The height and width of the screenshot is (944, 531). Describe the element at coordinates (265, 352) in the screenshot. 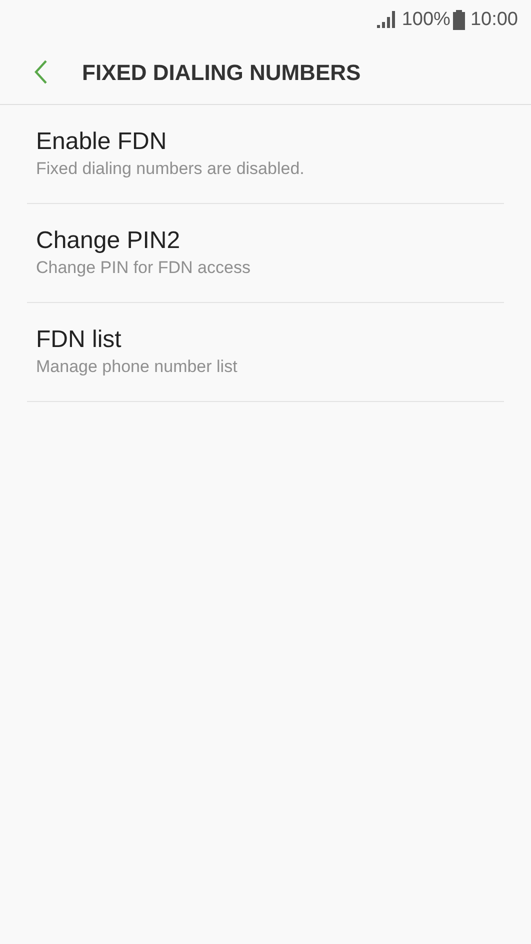

I see `settings-item: FDN list Manage phone number list` at that location.